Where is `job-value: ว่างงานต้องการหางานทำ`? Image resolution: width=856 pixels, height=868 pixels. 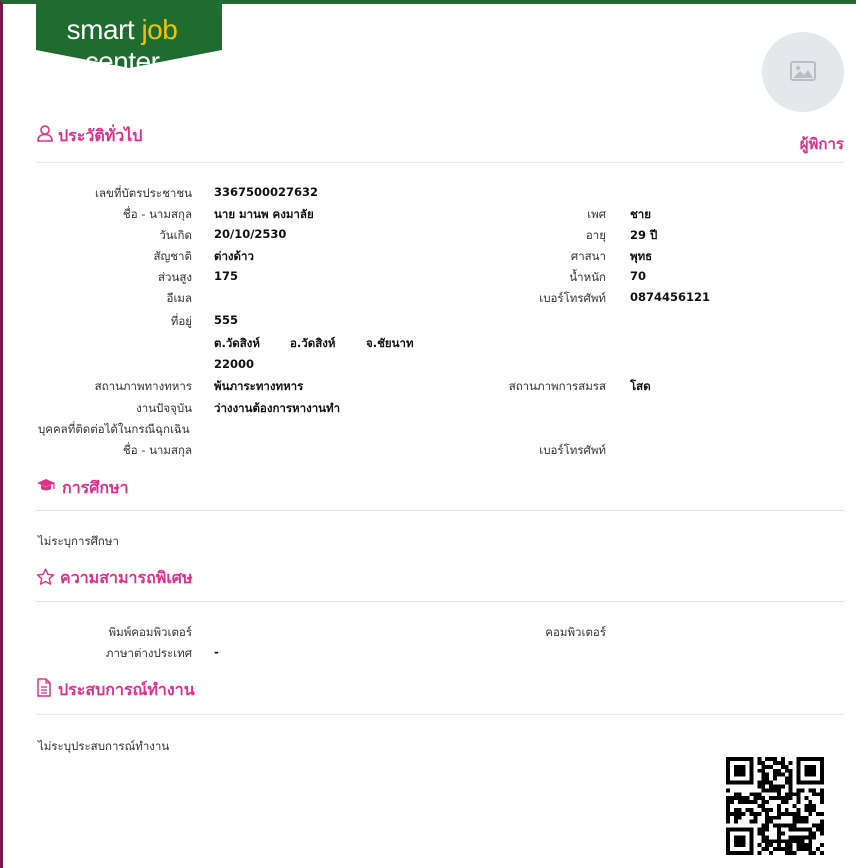 job-value: ว่างงานต้องการหางานทำ is located at coordinates (277, 408).